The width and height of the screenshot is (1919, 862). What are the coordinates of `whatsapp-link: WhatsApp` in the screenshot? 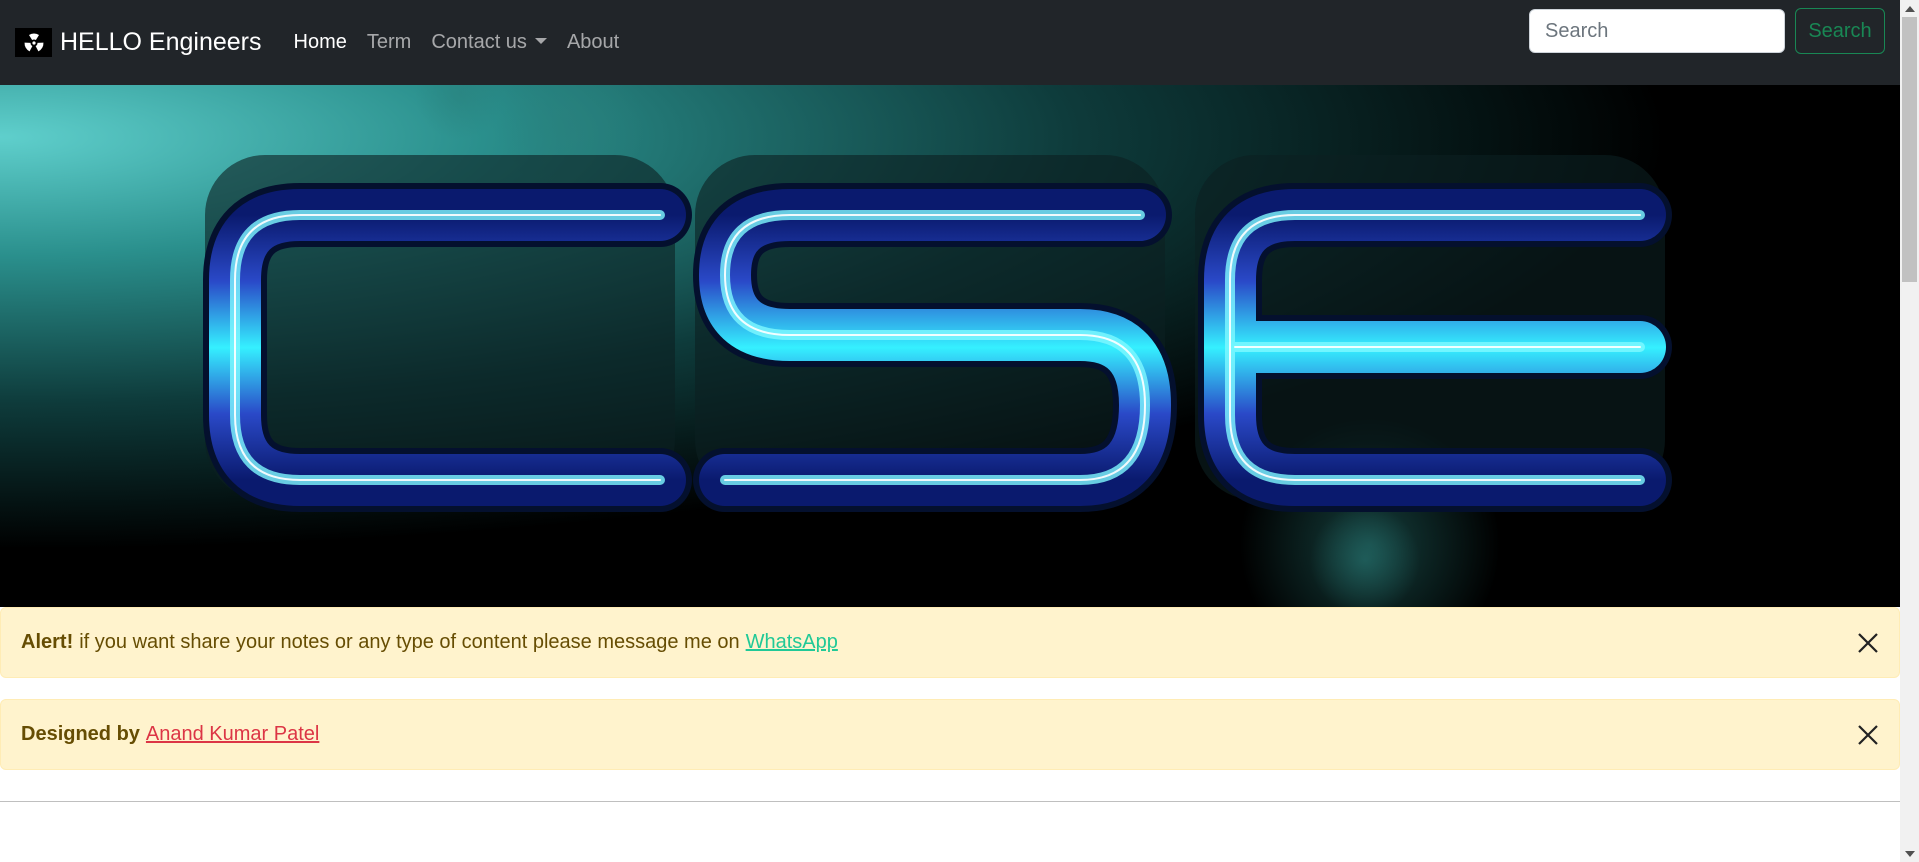 It's located at (792, 642).